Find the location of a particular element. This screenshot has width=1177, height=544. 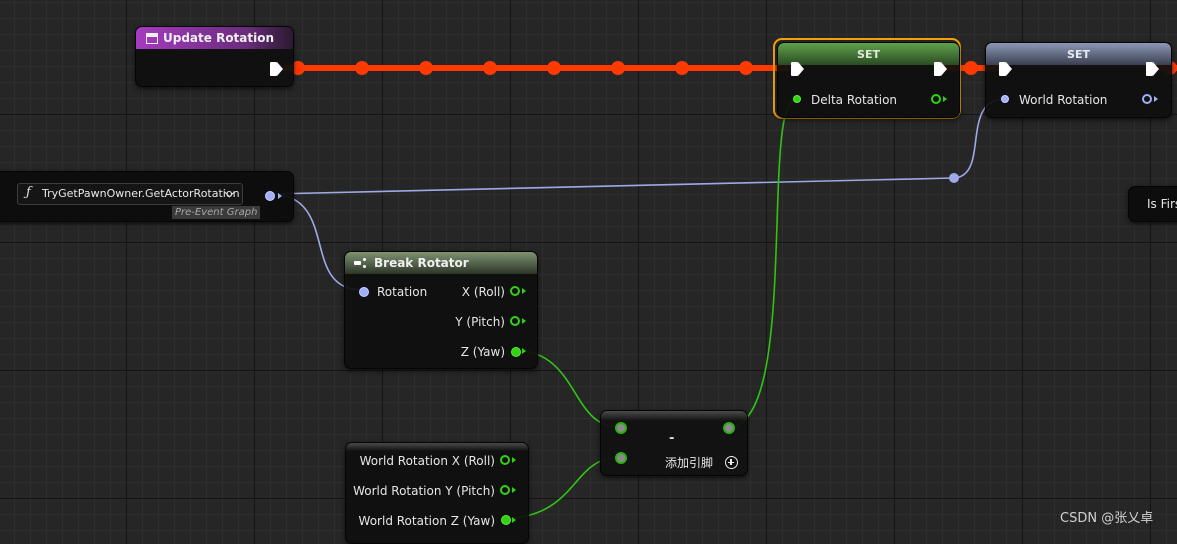

y-pitch-label: Y (Pitch) is located at coordinates (480, 322).